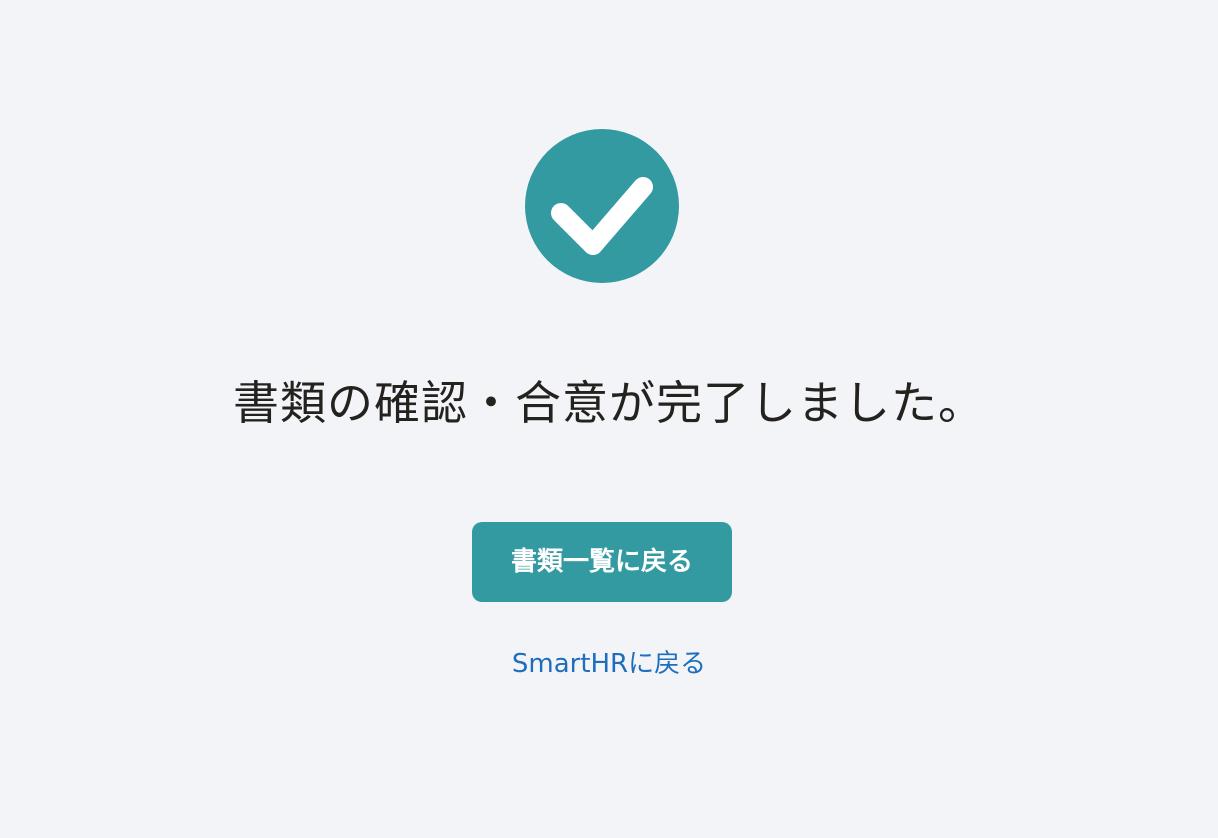 This screenshot has width=1218, height=838. Describe the element at coordinates (602, 562) in the screenshot. I see `back-to-documents-button: 書類一覧に戻る` at that location.